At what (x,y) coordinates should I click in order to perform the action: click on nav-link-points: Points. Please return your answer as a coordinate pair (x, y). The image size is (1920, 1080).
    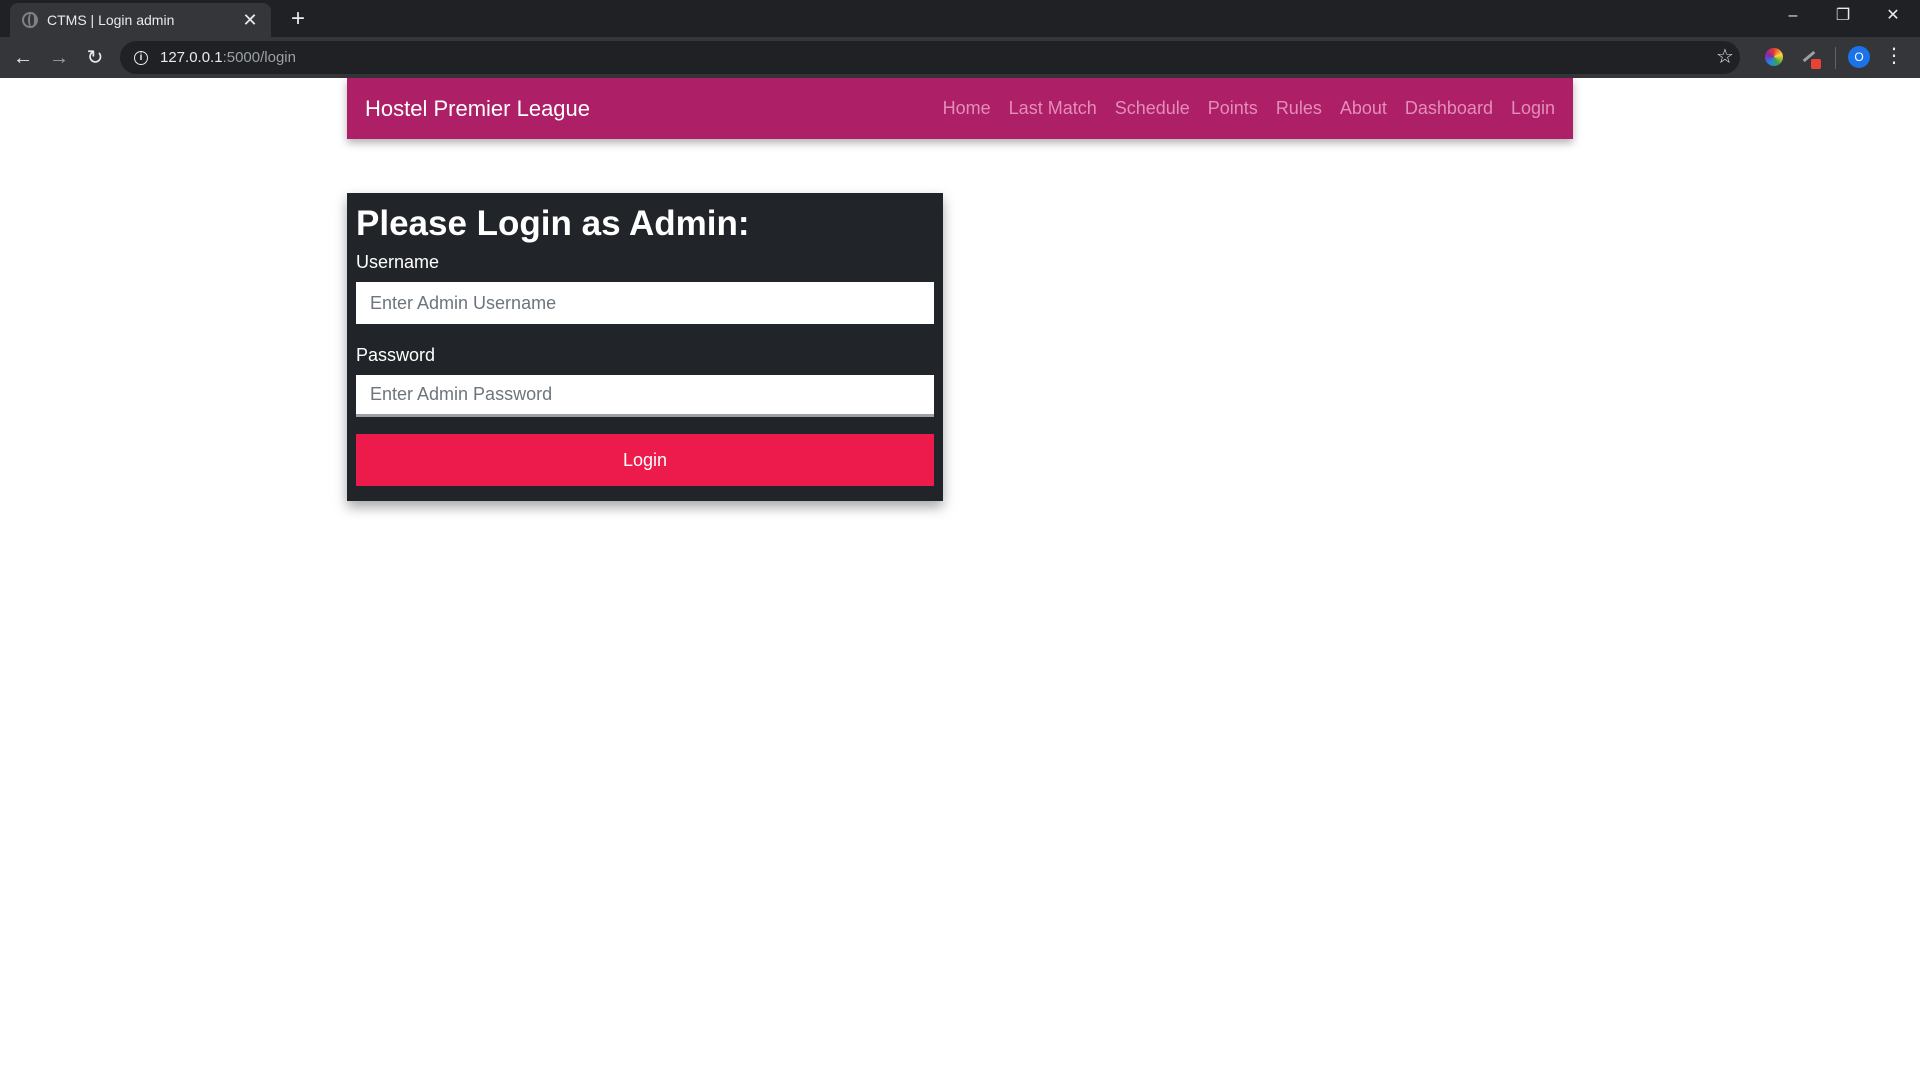
    Looking at the image, I should click on (1233, 108).